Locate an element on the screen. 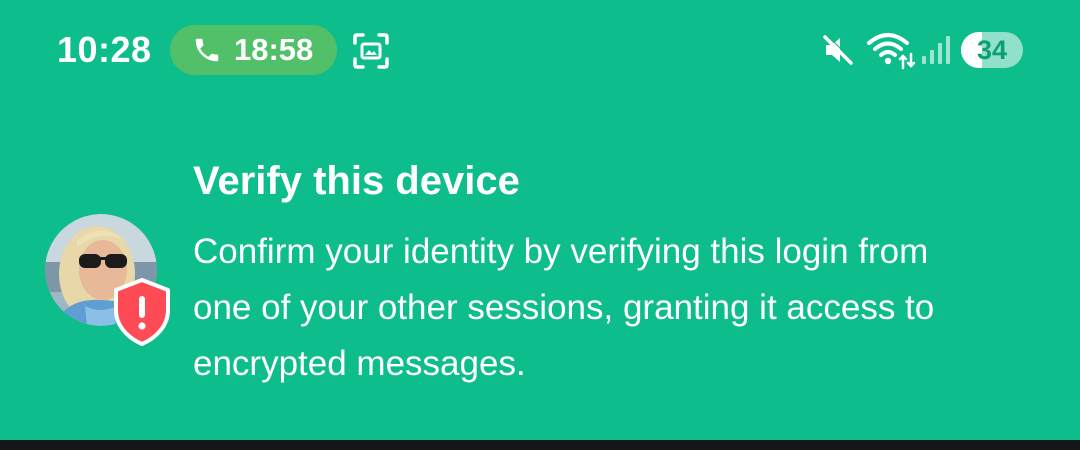  status-clock: 10:28 is located at coordinates (104, 49).